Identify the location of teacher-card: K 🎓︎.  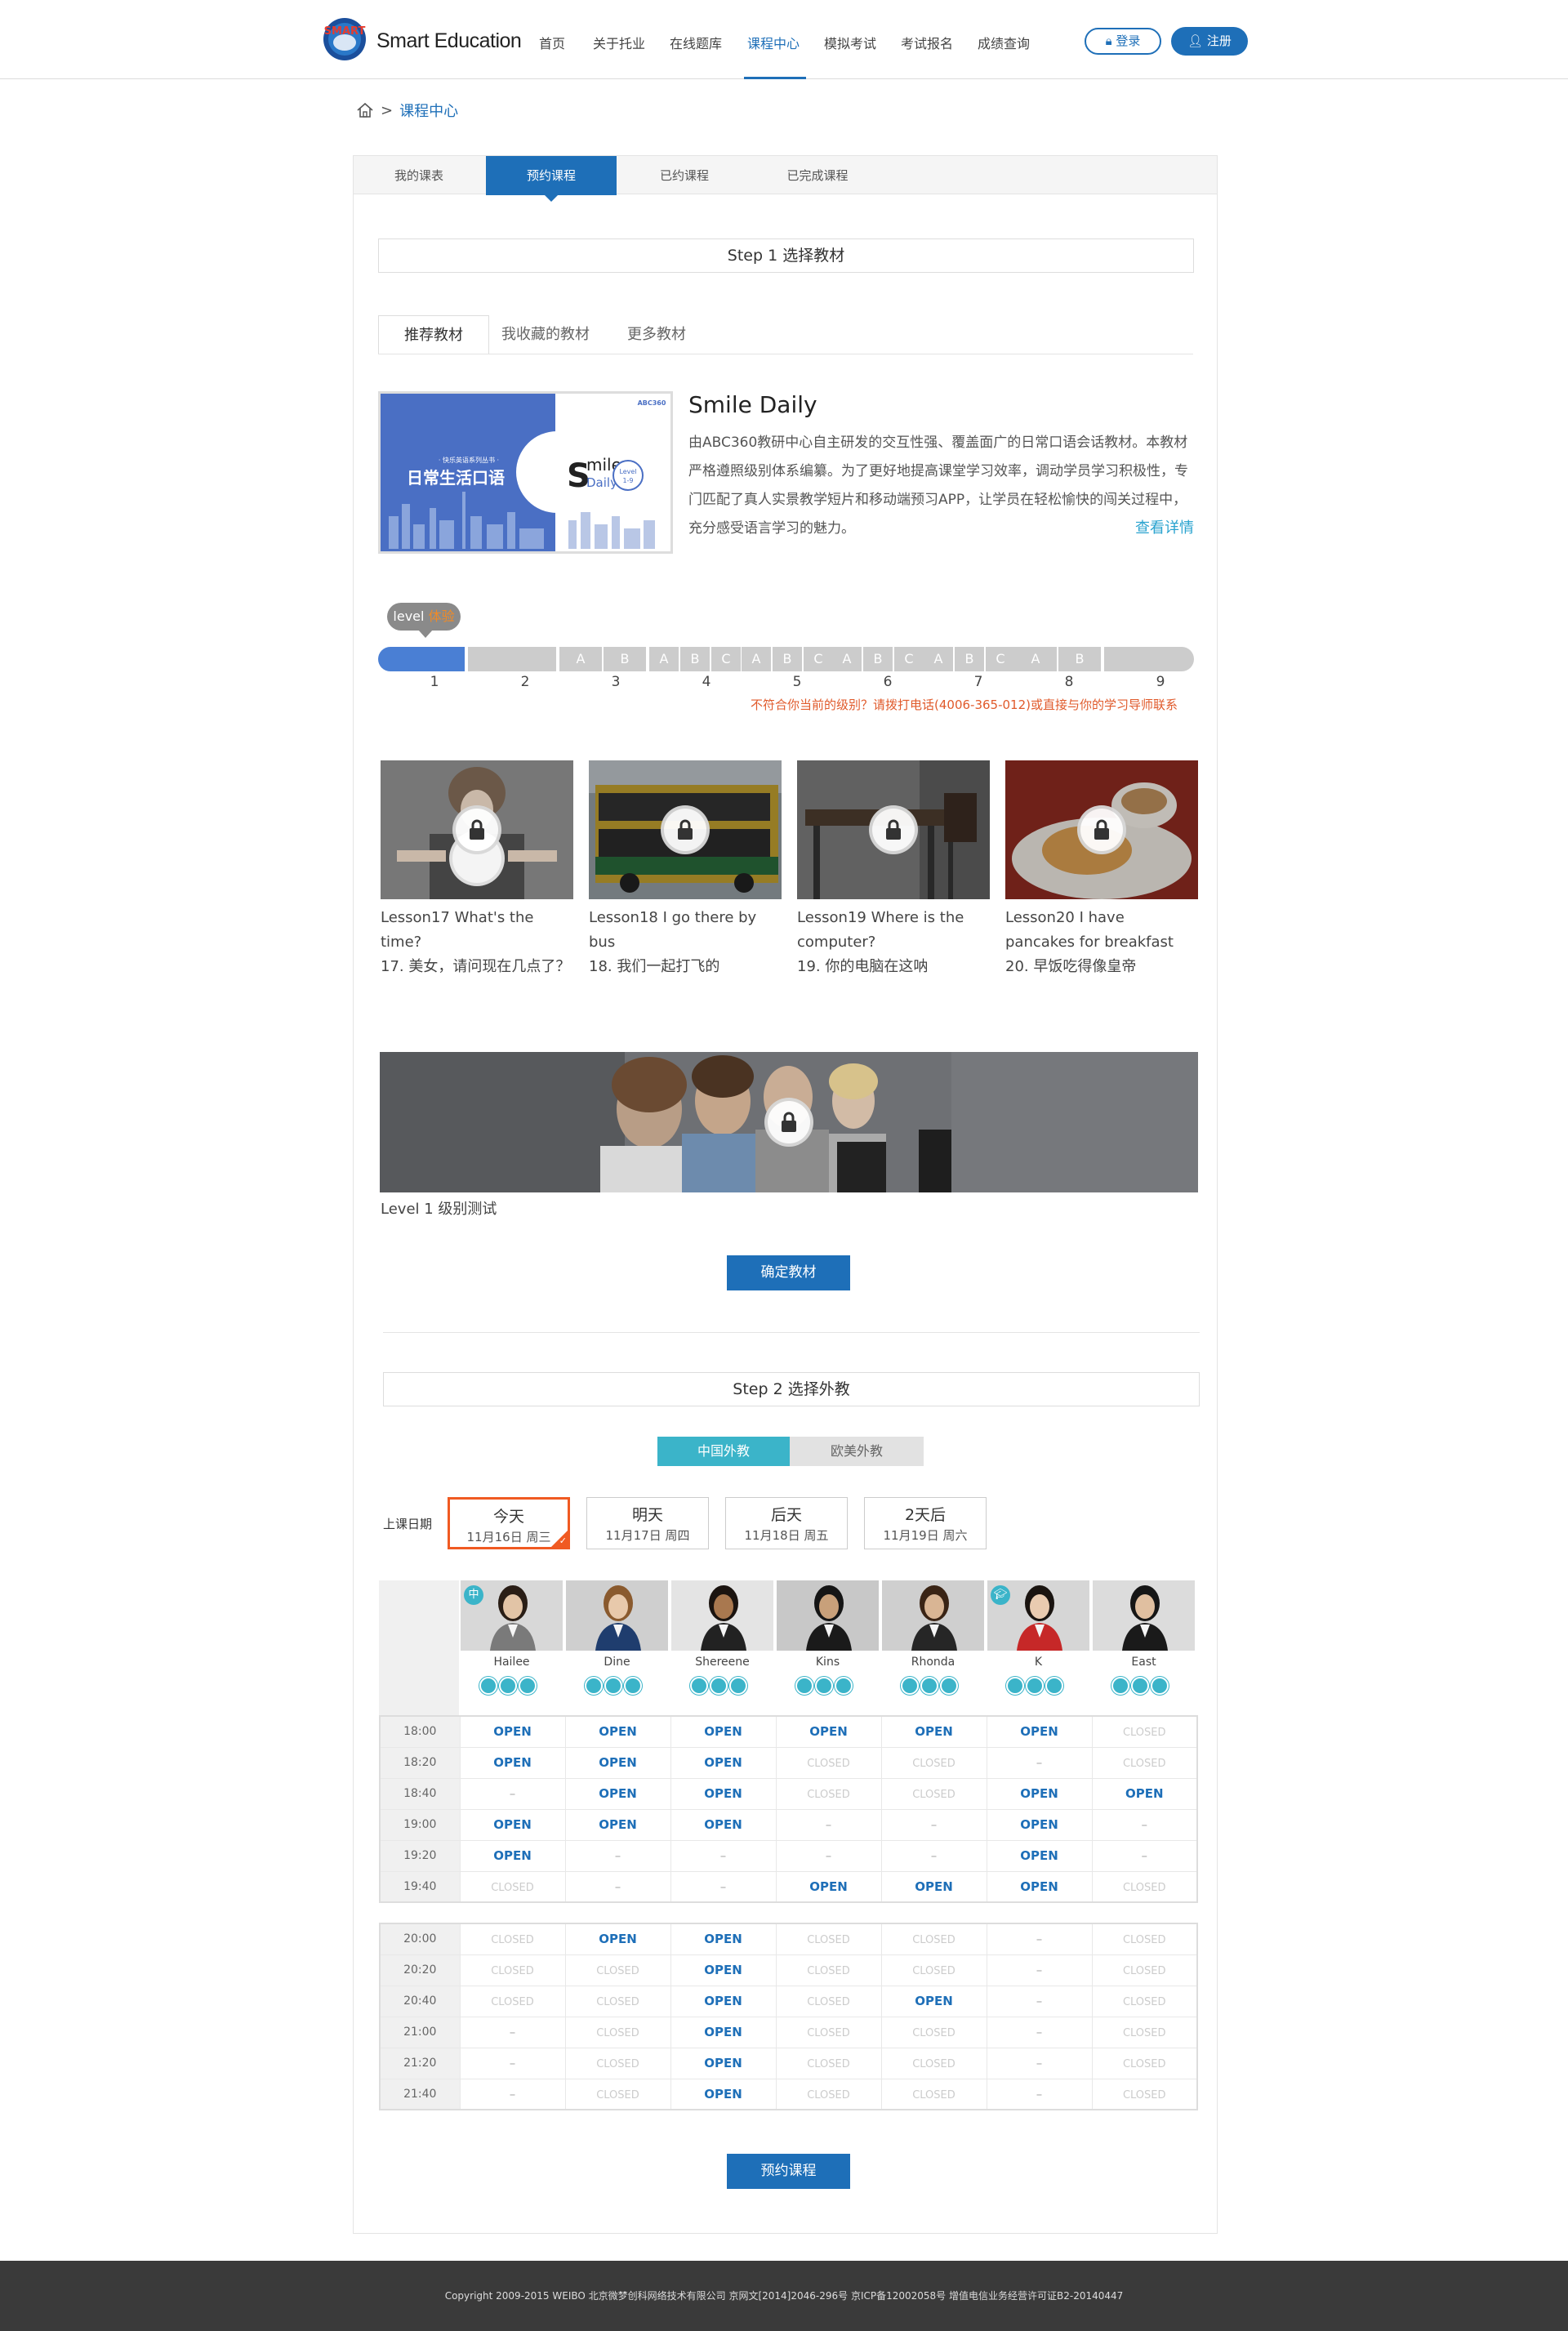
(1037, 1647).